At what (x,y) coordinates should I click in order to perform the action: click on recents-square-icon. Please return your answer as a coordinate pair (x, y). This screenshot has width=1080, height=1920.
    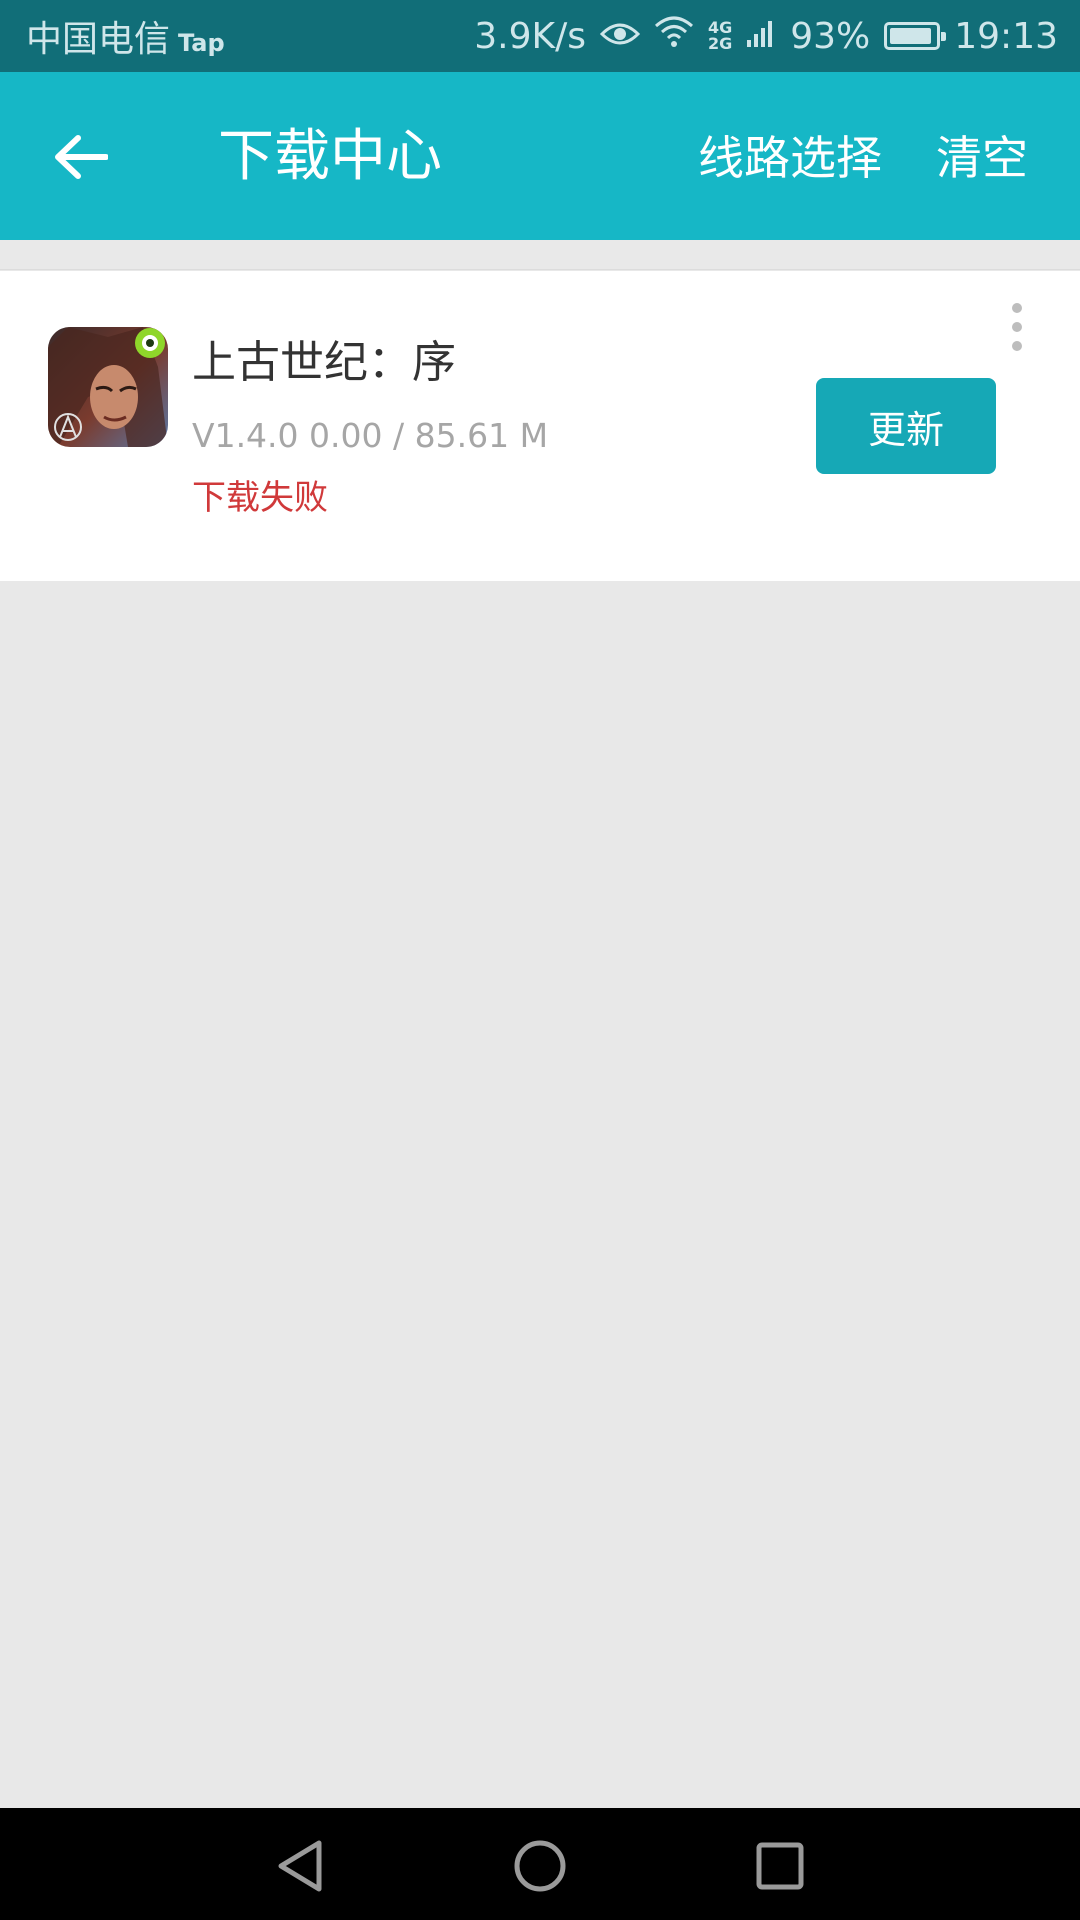
    Looking at the image, I should click on (780, 1866).